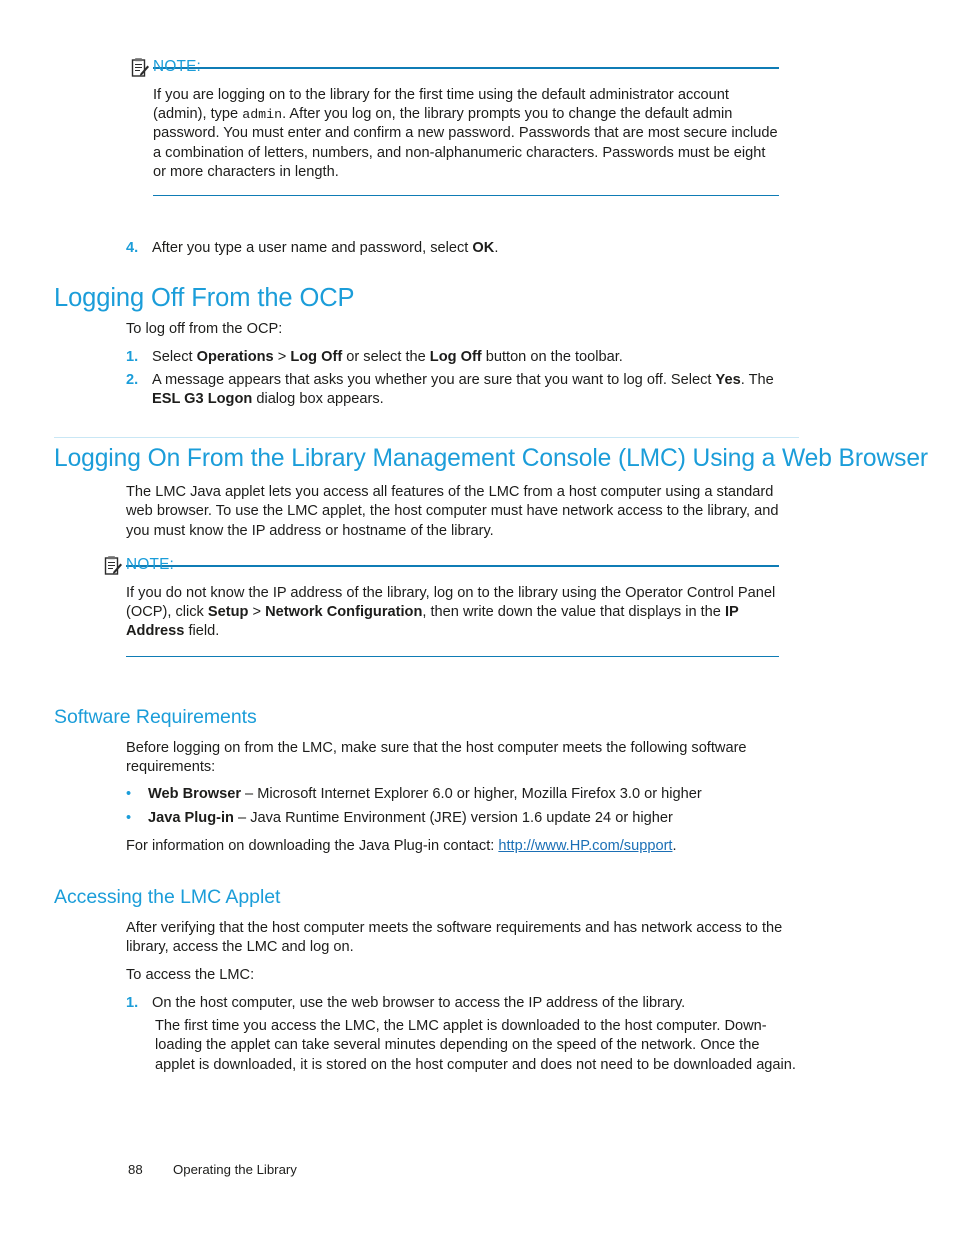 The image size is (954, 1235). What do you see at coordinates (190, 975) in the screenshot?
I see `paragraph-accessing-applet-2: To access the LMC:` at bounding box center [190, 975].